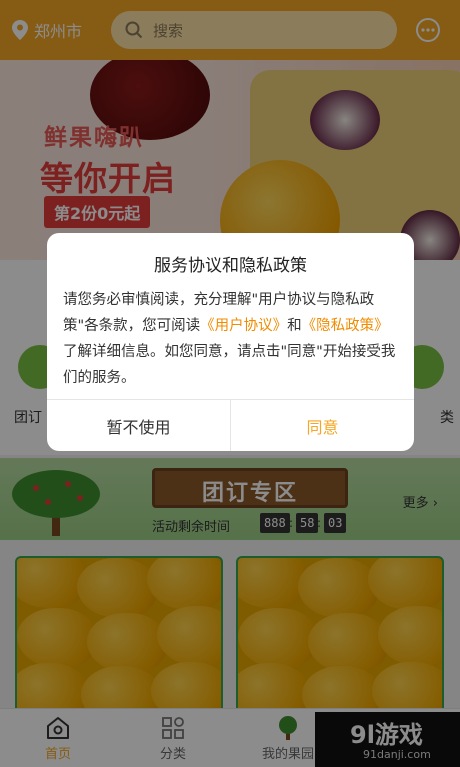  I want to click on dialog-text-and: 和, so click(294, 326).